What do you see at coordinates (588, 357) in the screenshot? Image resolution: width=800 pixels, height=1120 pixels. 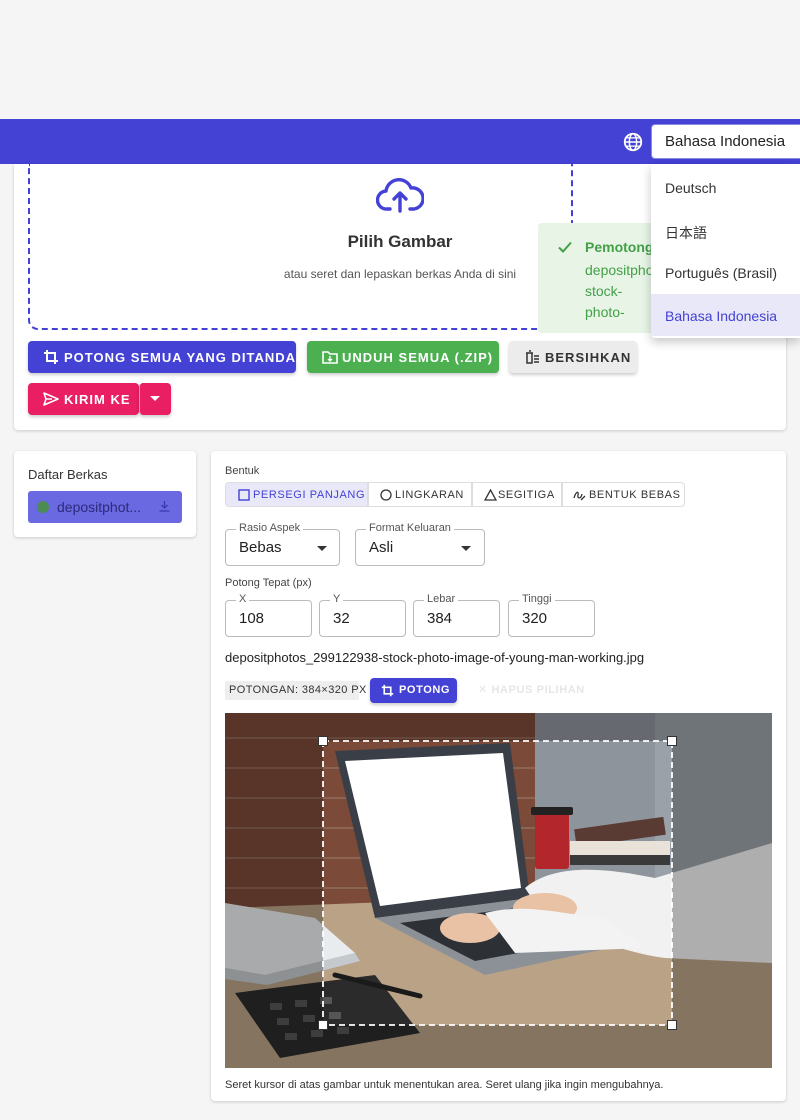 I see `clear-label: BERSIHKAN` at bounding box center [588, 357].